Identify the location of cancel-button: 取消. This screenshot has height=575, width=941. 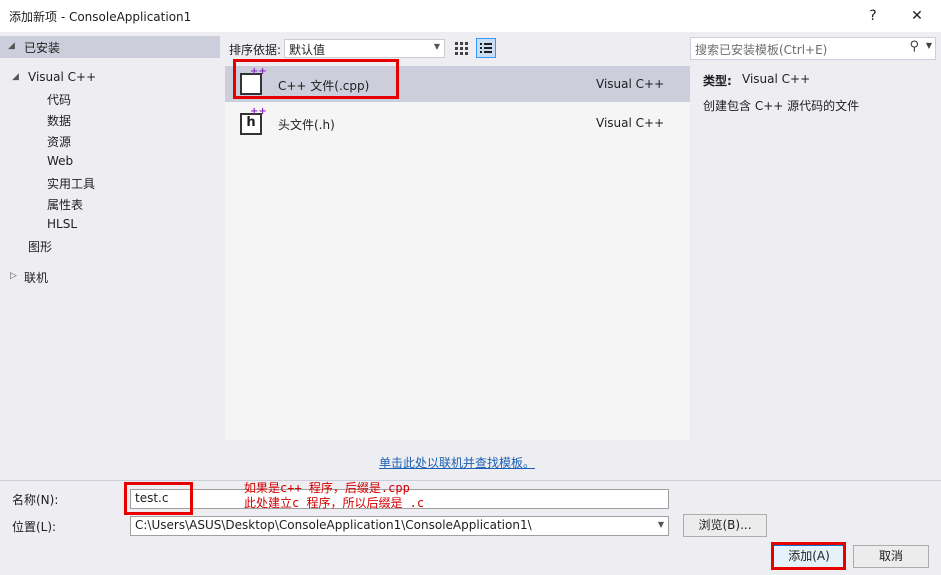
(891, 556).